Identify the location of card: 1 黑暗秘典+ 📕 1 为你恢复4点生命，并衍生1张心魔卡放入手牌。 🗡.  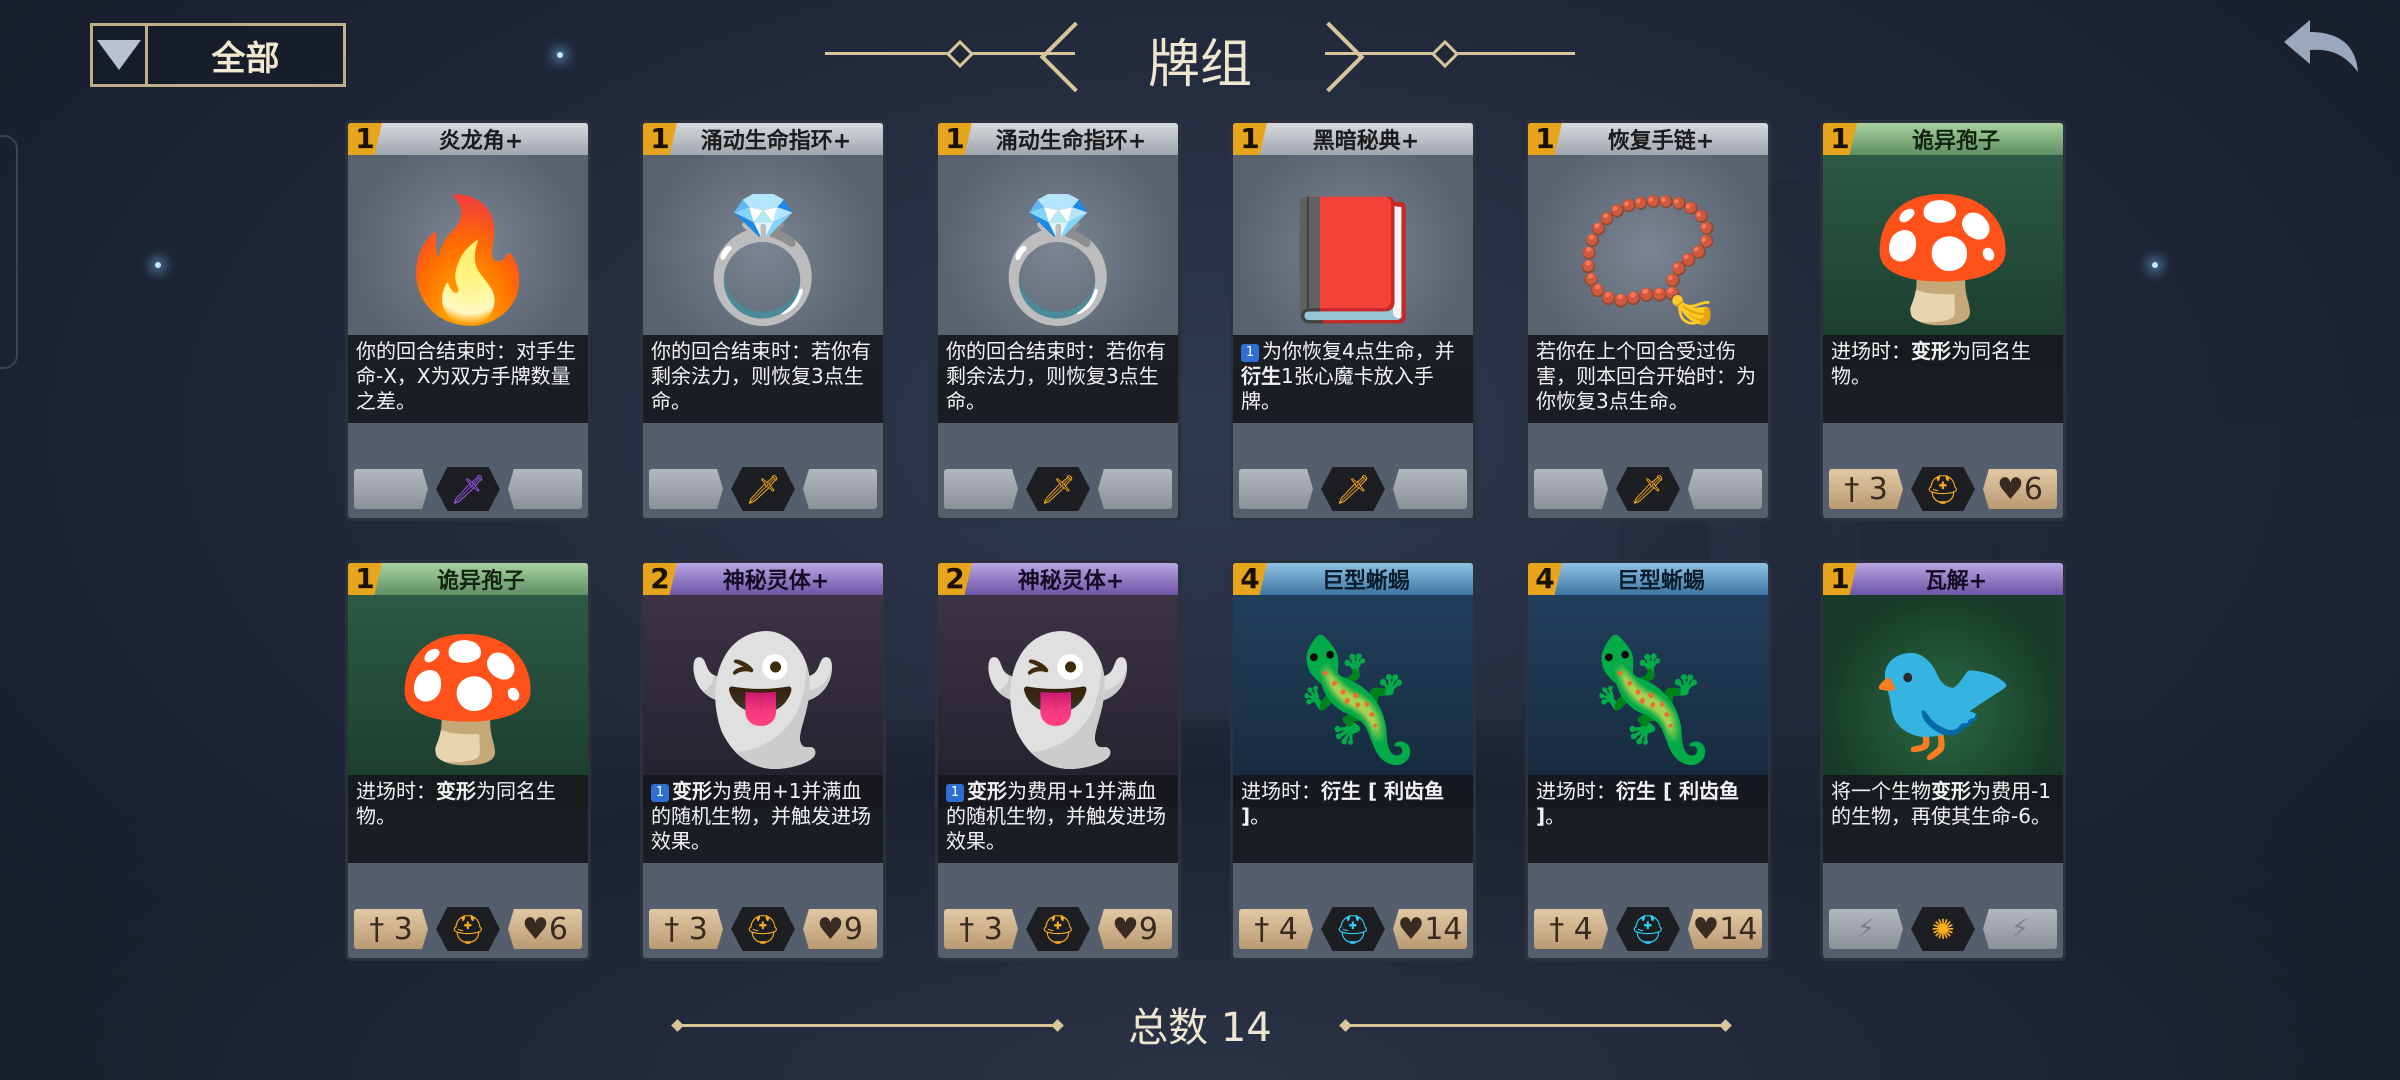
(1353, 320).